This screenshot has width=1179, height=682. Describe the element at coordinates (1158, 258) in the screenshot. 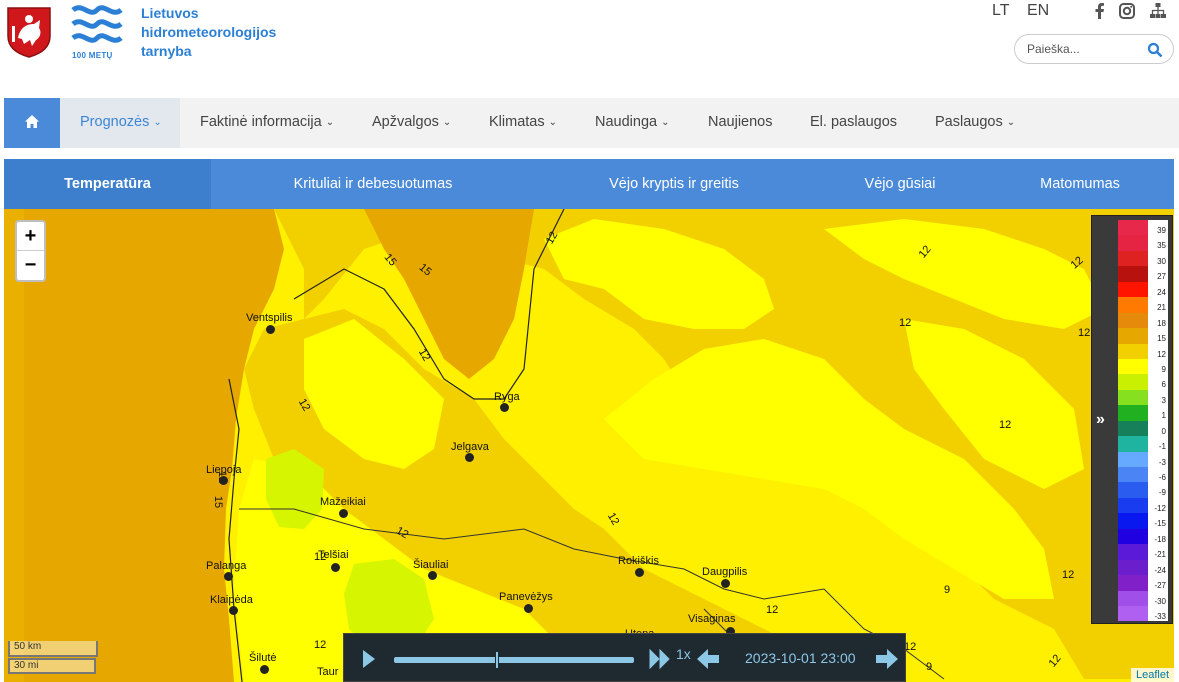

I see `legend-value: 30` at that location.